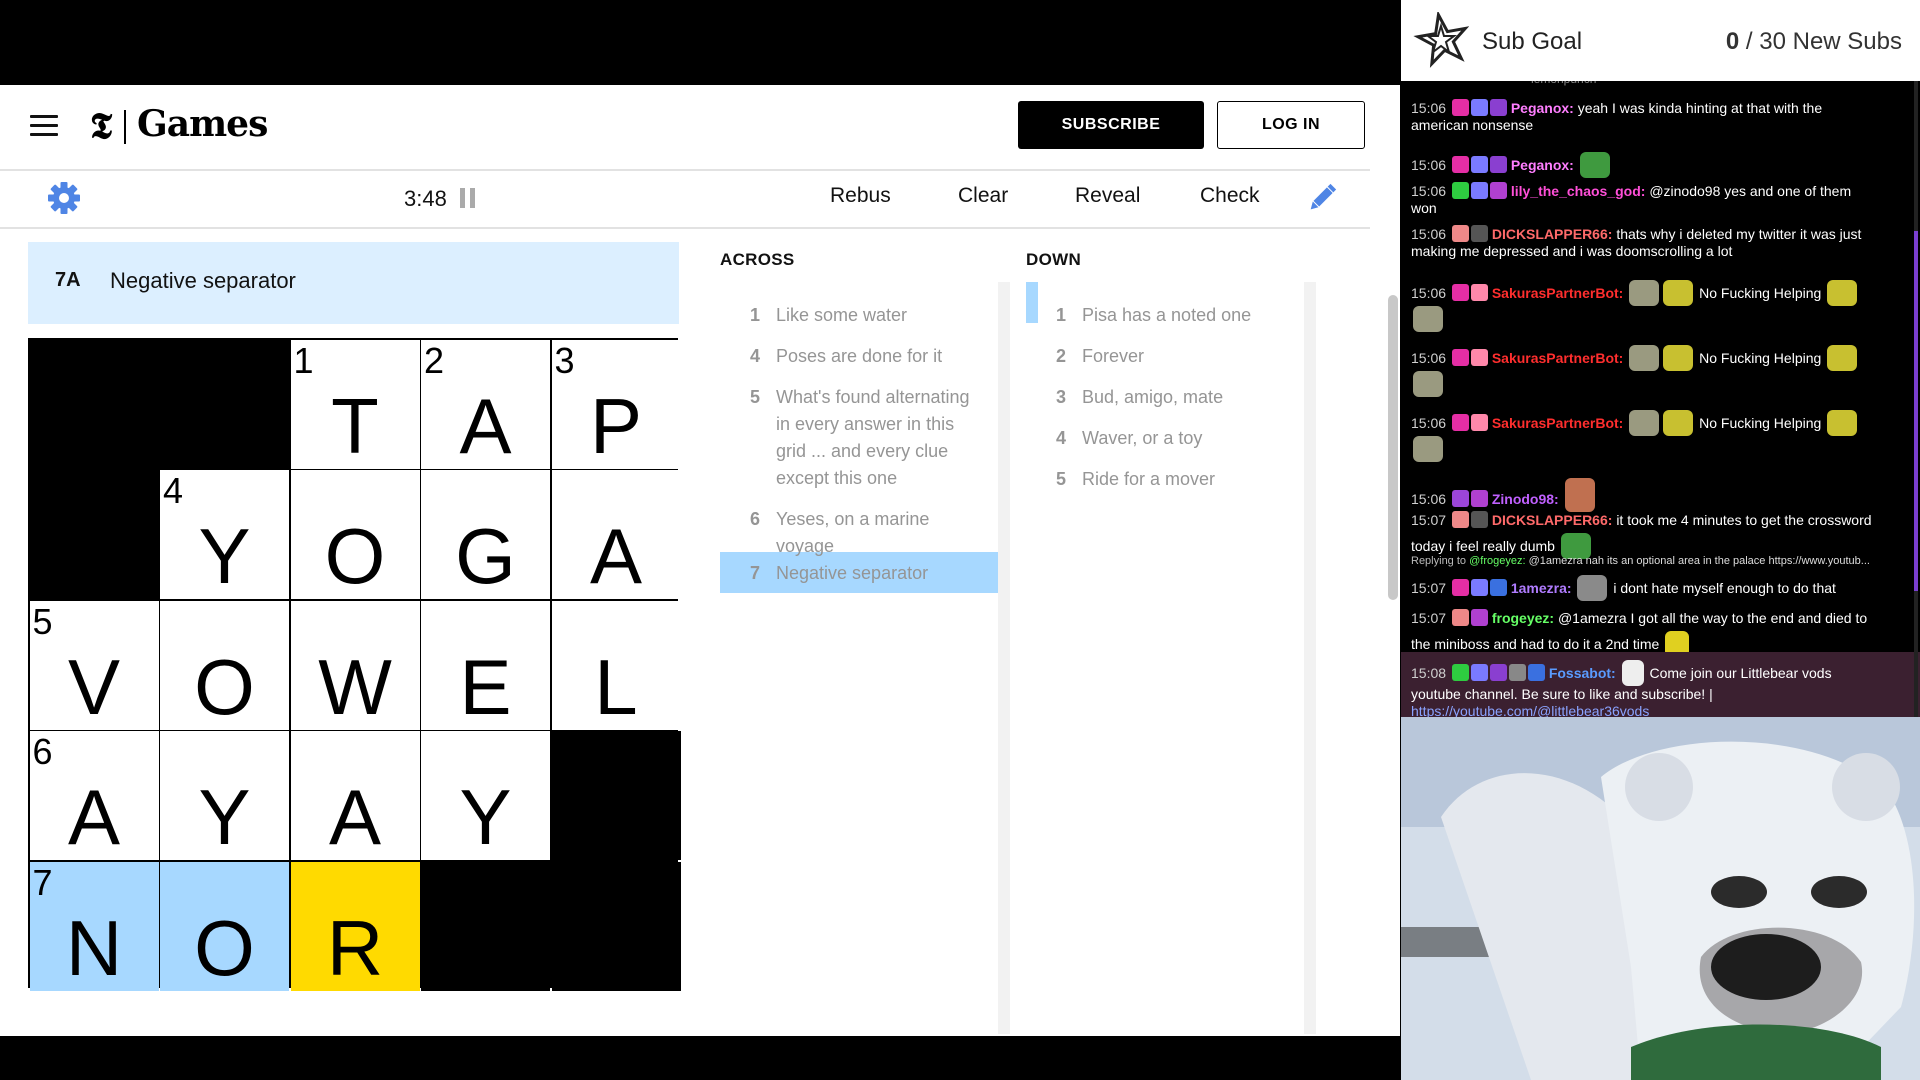 Image resolution: width=1920 pixels, height=1080 pixels. What do you see at coordinates (1230, 196) in the screenshot?
I see `check-button: Check` at bounding box center [1230, 196].